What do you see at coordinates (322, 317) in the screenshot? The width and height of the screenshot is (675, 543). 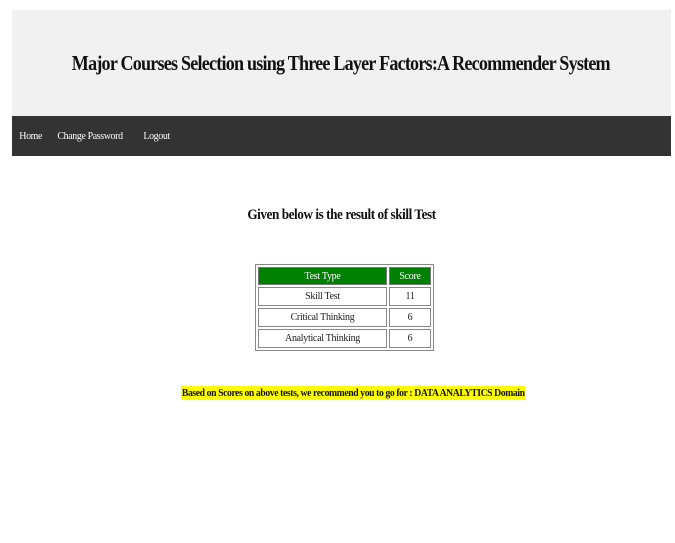 I see `test-type-cell: Critical Thinking` at bounding box center [322, 317].